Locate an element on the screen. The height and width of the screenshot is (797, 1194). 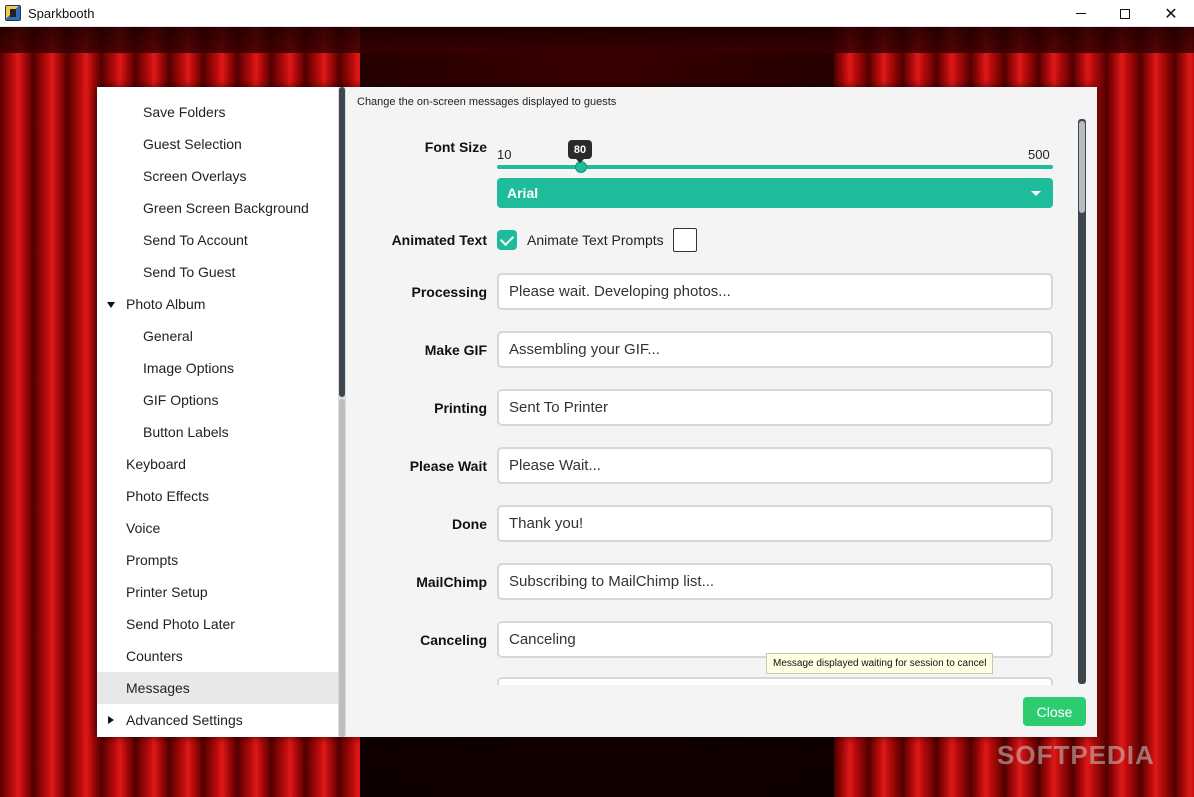
sidebar-item-guest-selection: Guest Selection is located at coordinates (217, 144).